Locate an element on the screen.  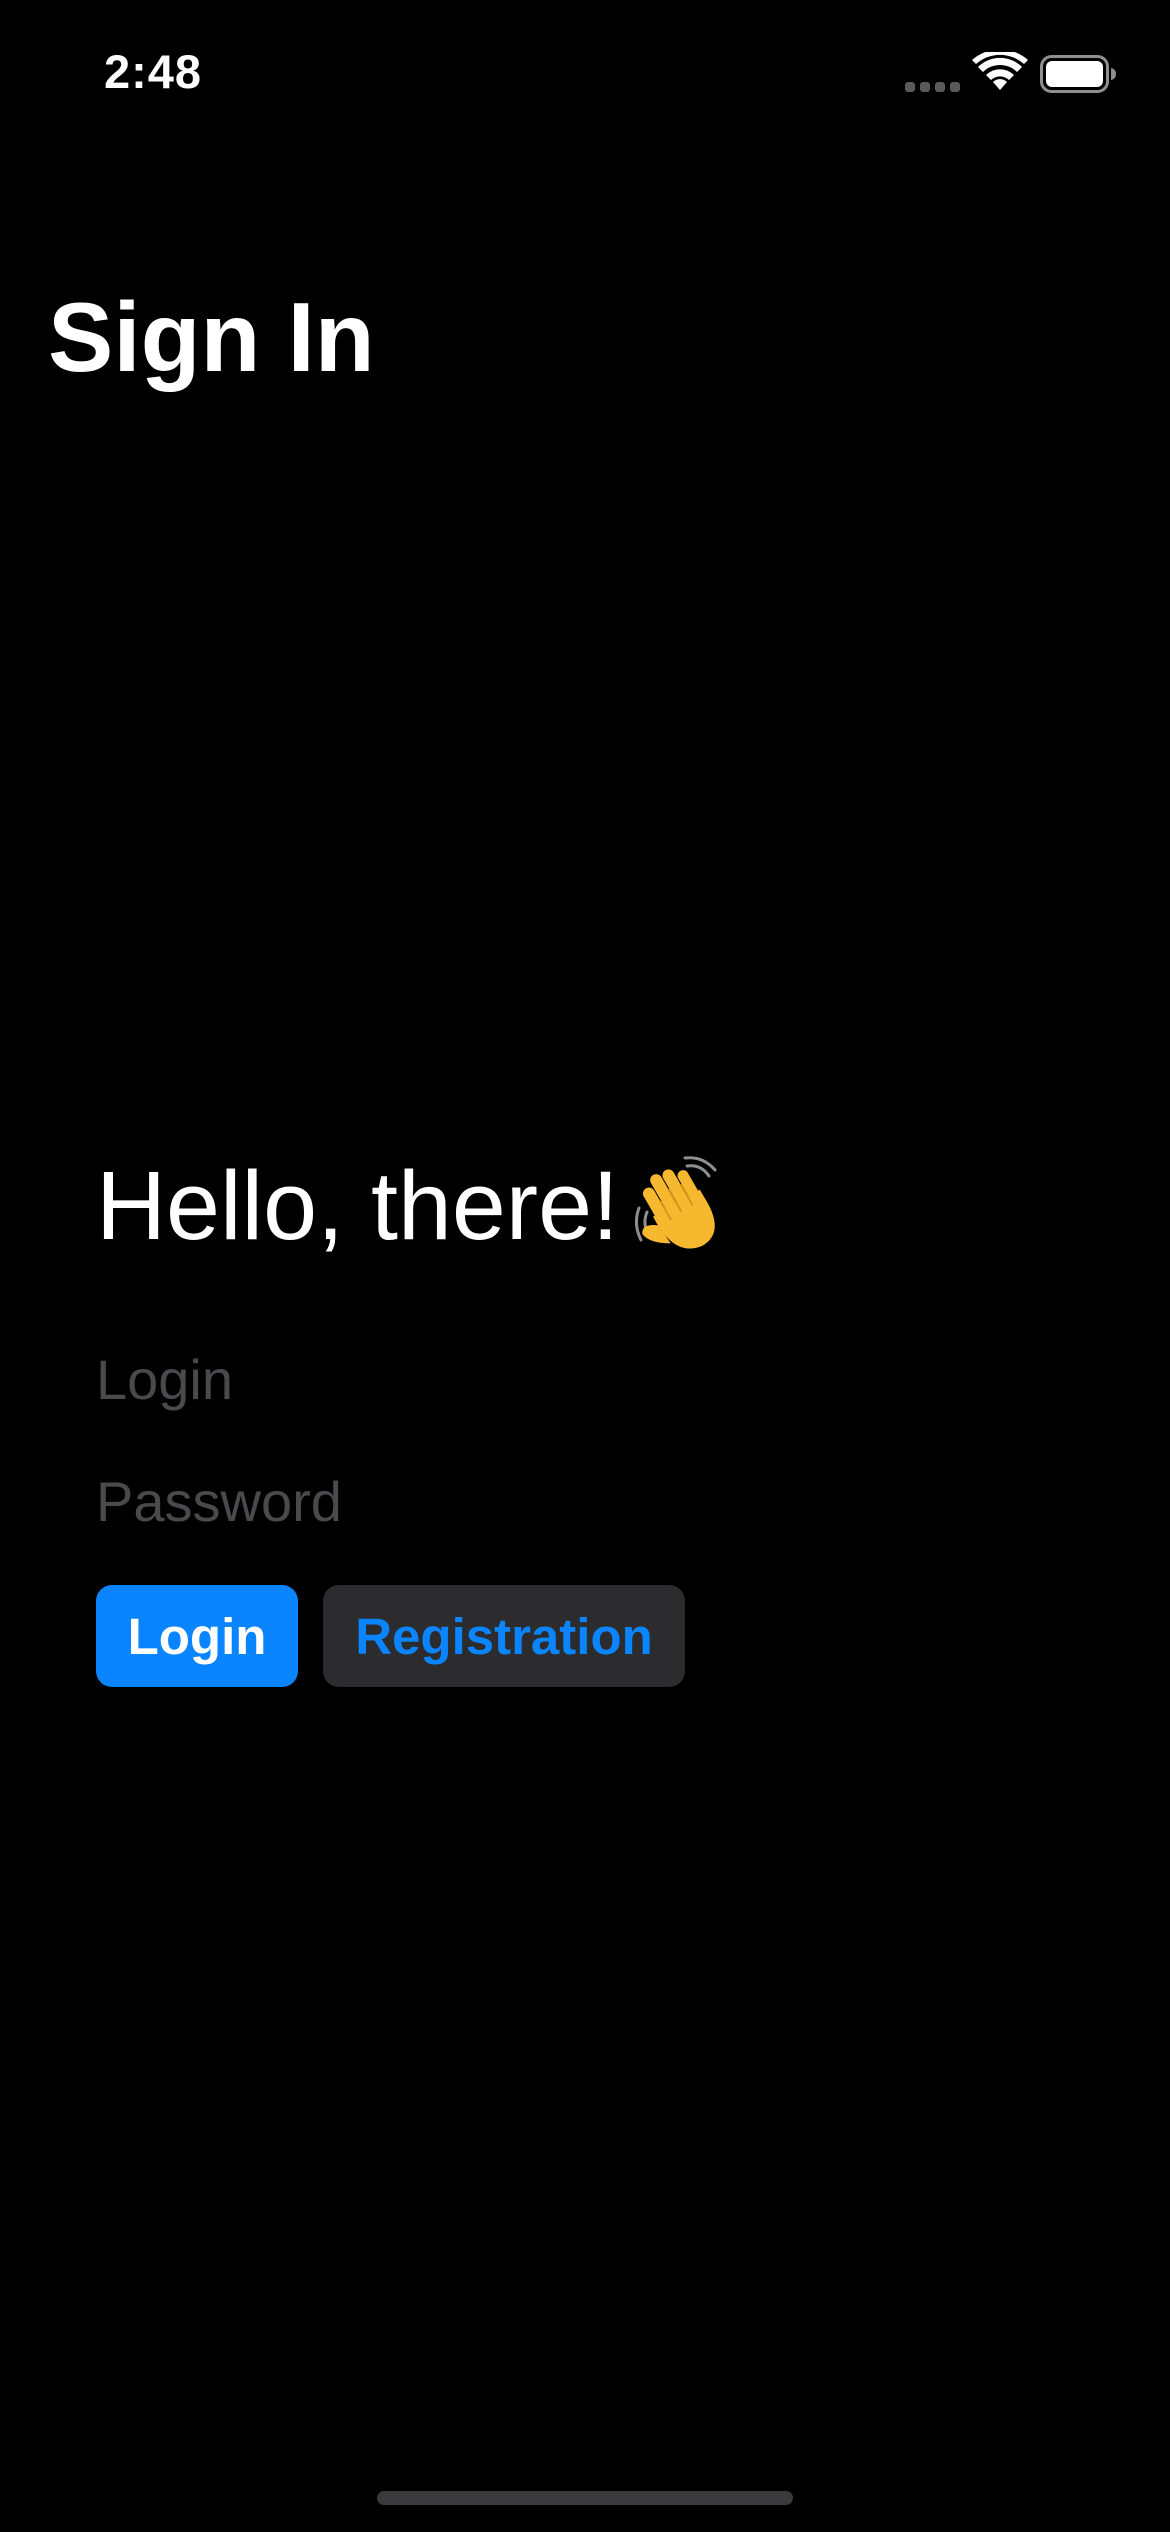
login-button: Login is located at coordinates (197, 1636).